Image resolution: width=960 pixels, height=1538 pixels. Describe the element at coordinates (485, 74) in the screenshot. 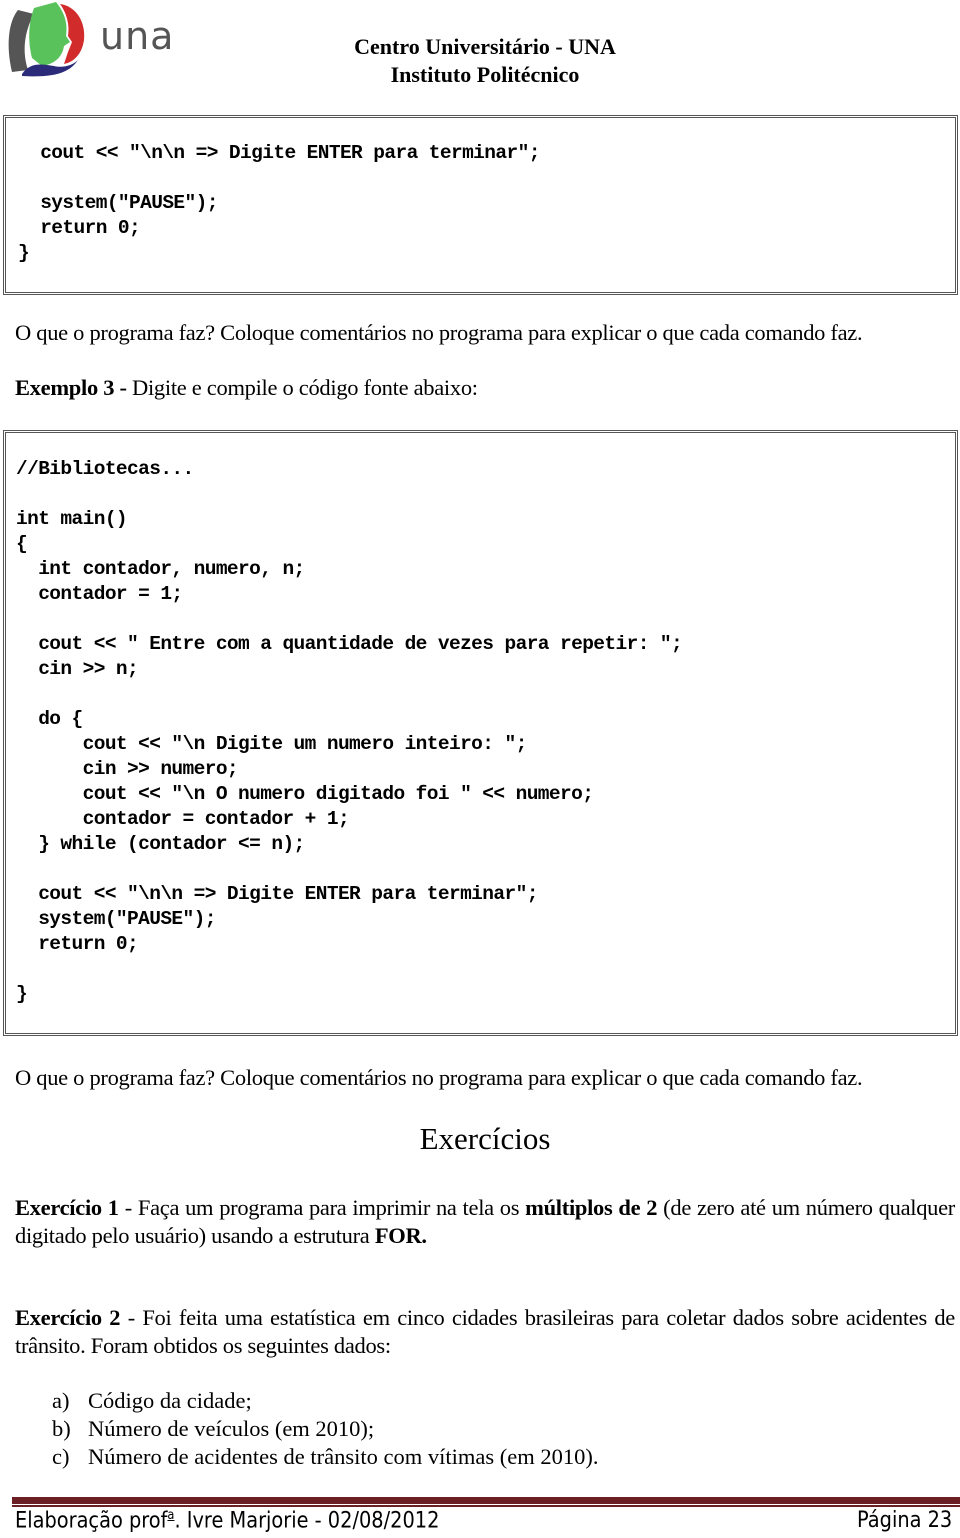

I see `institute-name: Instituto Politécnico` at that location.